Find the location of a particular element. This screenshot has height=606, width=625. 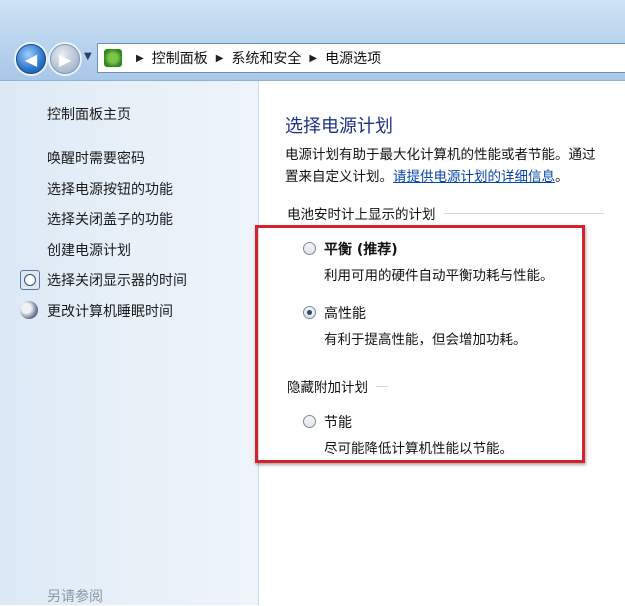

breadcrumb-system-security: 系统和安全 is located at coordinates (266, 58).